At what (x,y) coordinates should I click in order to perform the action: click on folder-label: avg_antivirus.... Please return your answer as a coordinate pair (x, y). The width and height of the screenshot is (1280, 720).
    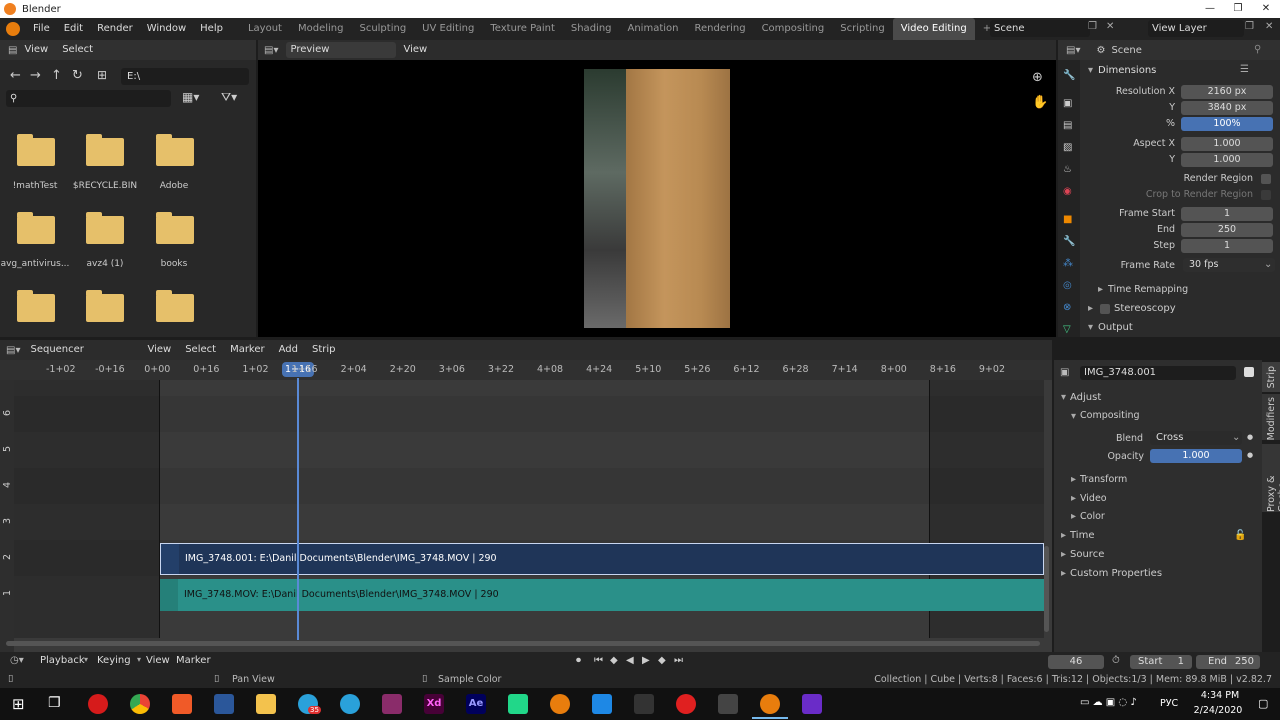
    Looking at the image, I should click on (35, 264).